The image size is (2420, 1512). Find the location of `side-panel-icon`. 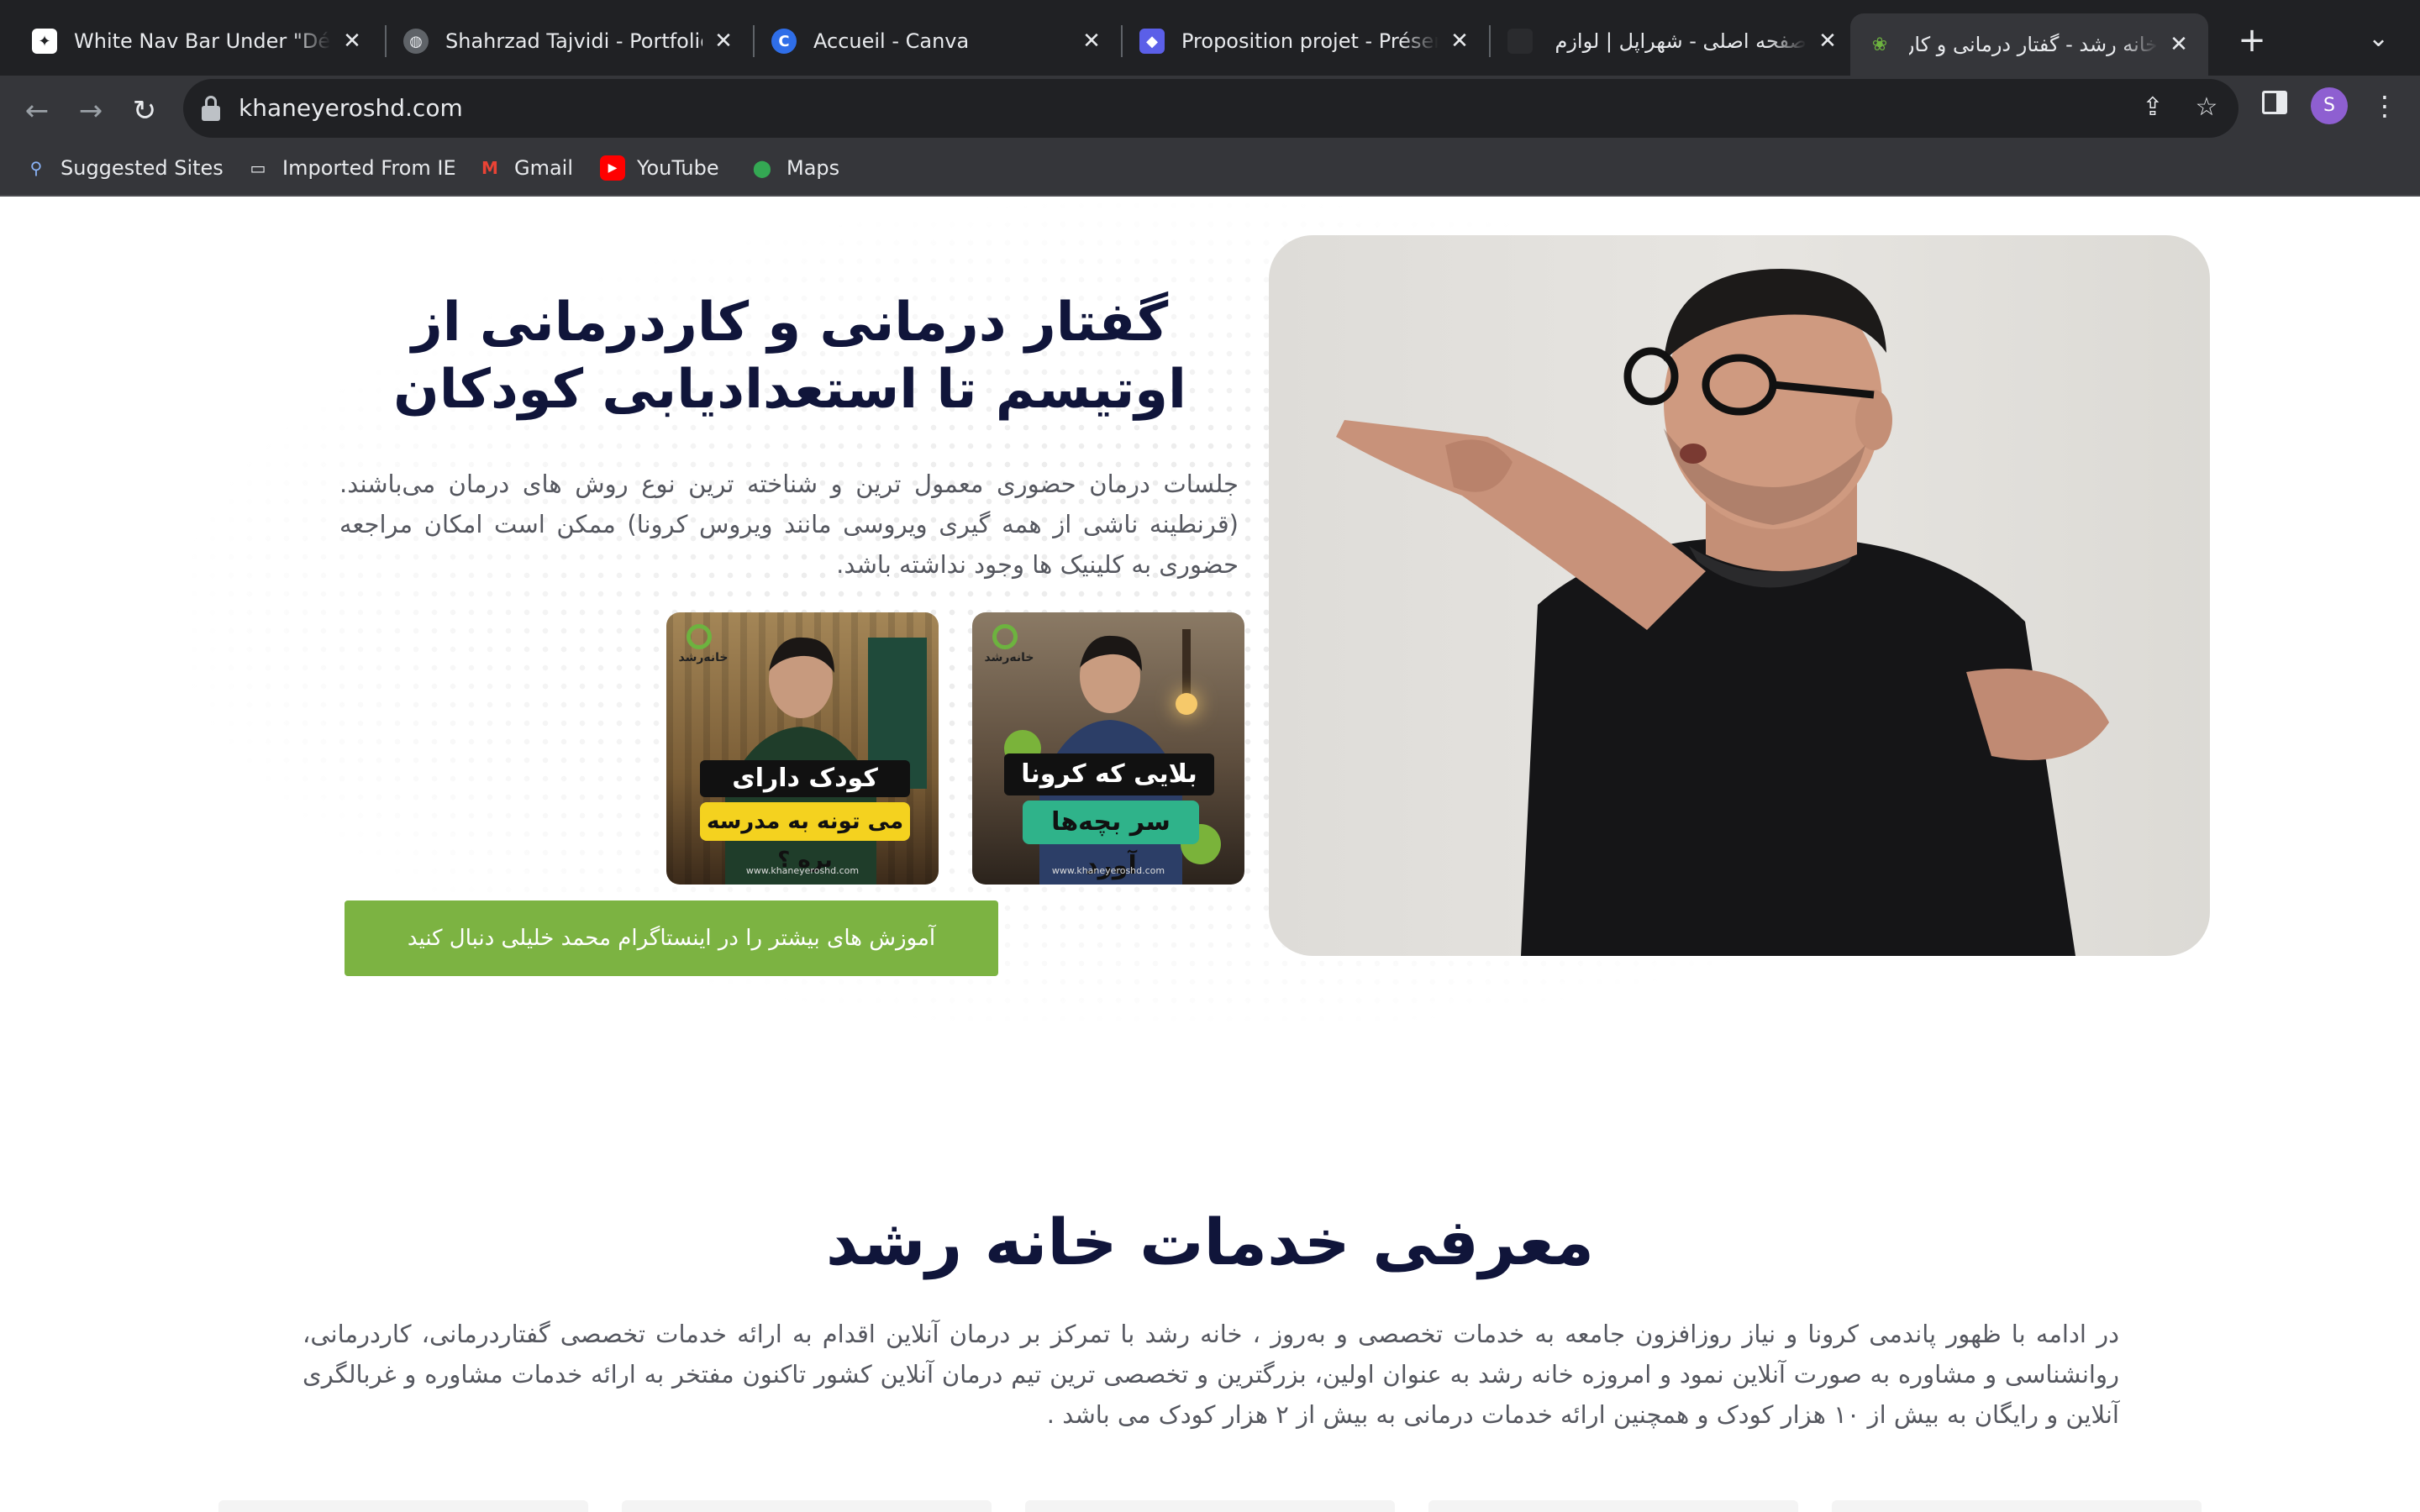

side-panel-icon is located at coordinates (2274, 102).